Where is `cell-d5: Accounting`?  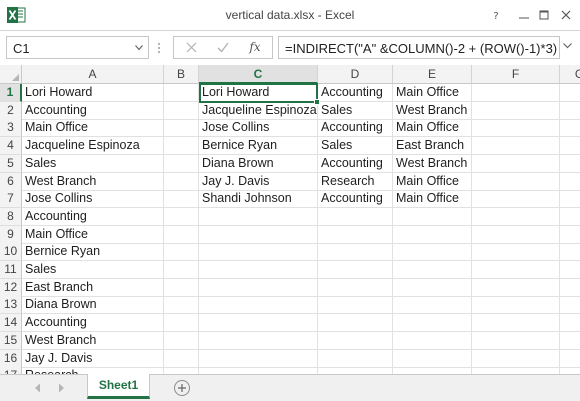 cell-d5: Accounting is located at coordinates (355, 163).